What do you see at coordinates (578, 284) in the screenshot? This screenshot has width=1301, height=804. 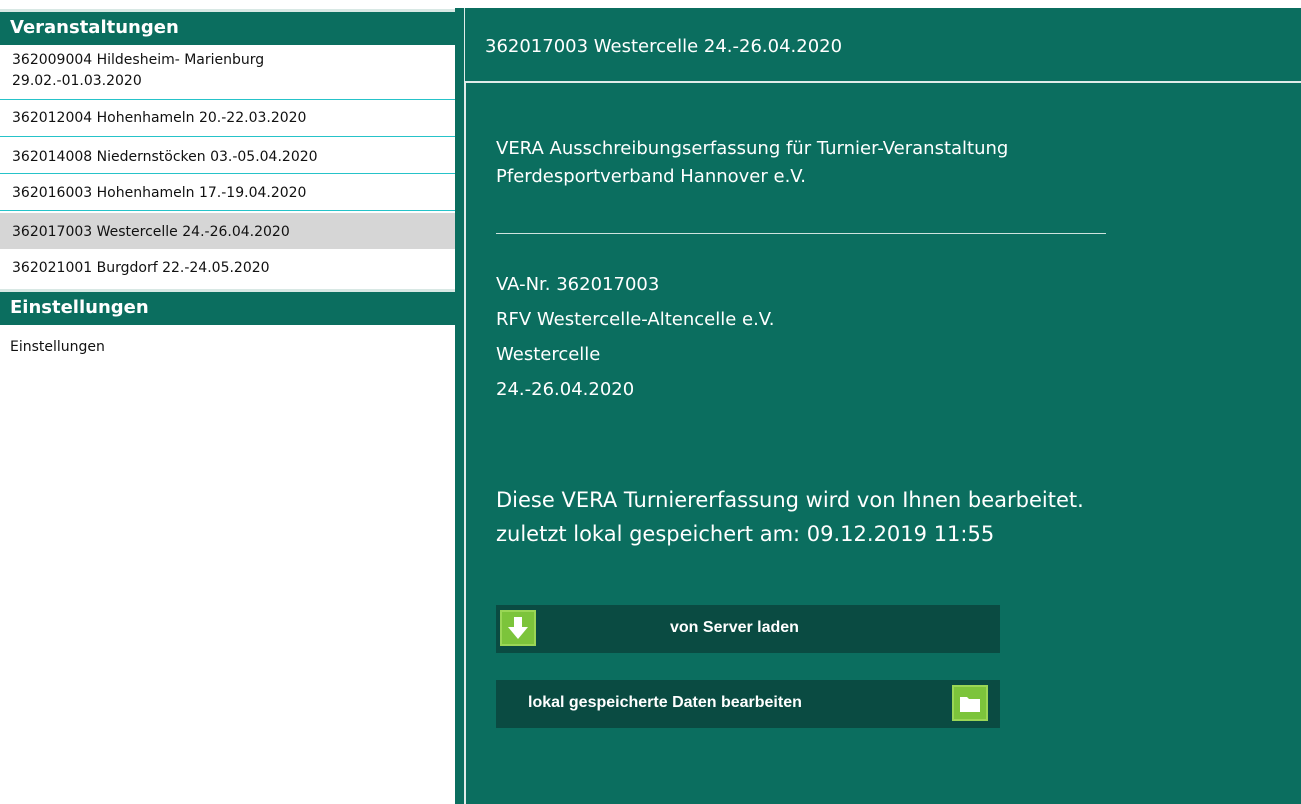 I see `va-number: VA-Nr. 362017003` at bounding box center [578, 284].